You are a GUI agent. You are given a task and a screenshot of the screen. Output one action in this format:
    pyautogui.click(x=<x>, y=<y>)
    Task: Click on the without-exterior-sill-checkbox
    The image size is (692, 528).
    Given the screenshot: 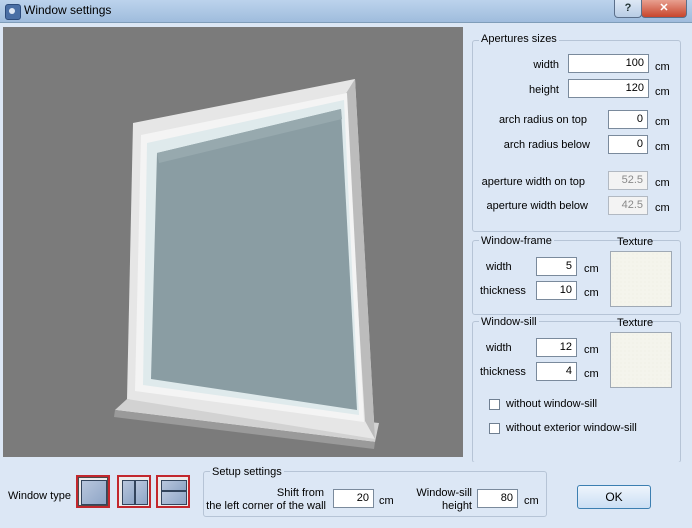 What is the action you would take?
    pyautogui.click(x=494, y=428)
    